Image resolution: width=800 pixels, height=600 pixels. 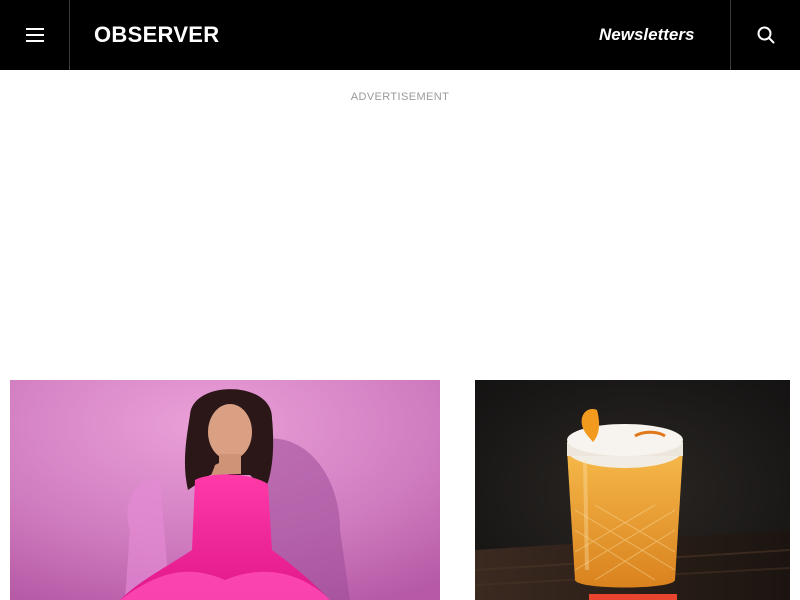 What do you see at coordinates (35, 29) in the screenshot?
I see `hamburger-menu-icon` at bounding box center [35, 29].